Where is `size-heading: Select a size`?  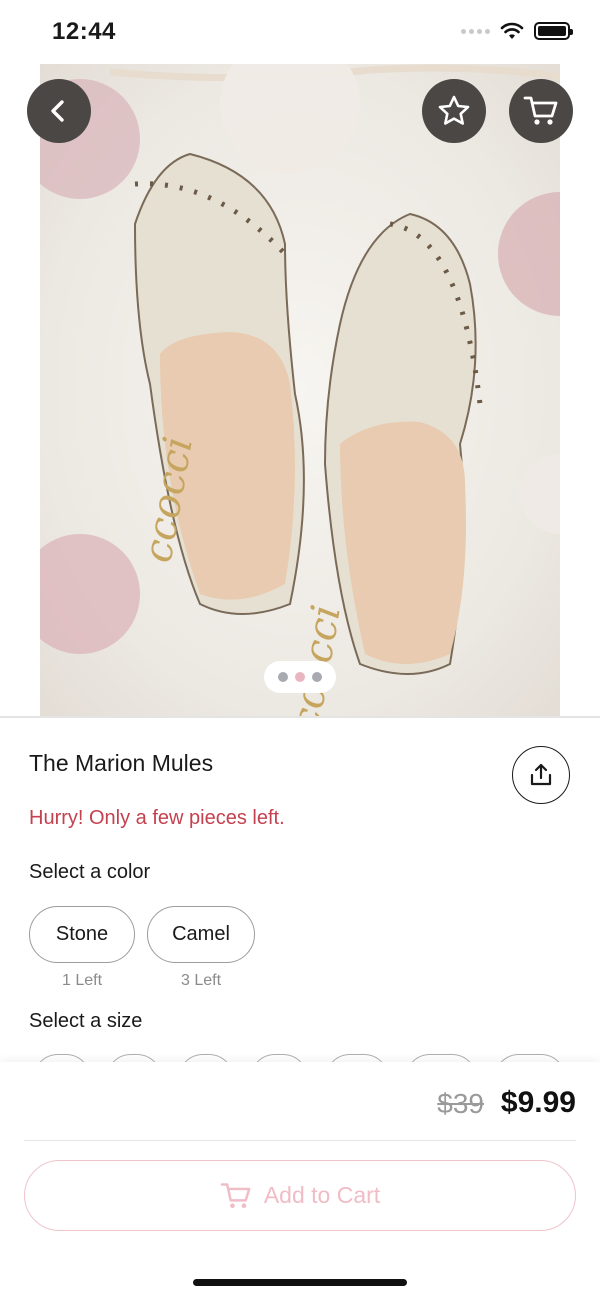
size-heading: Select a size is located at coordinates (86, 1021).